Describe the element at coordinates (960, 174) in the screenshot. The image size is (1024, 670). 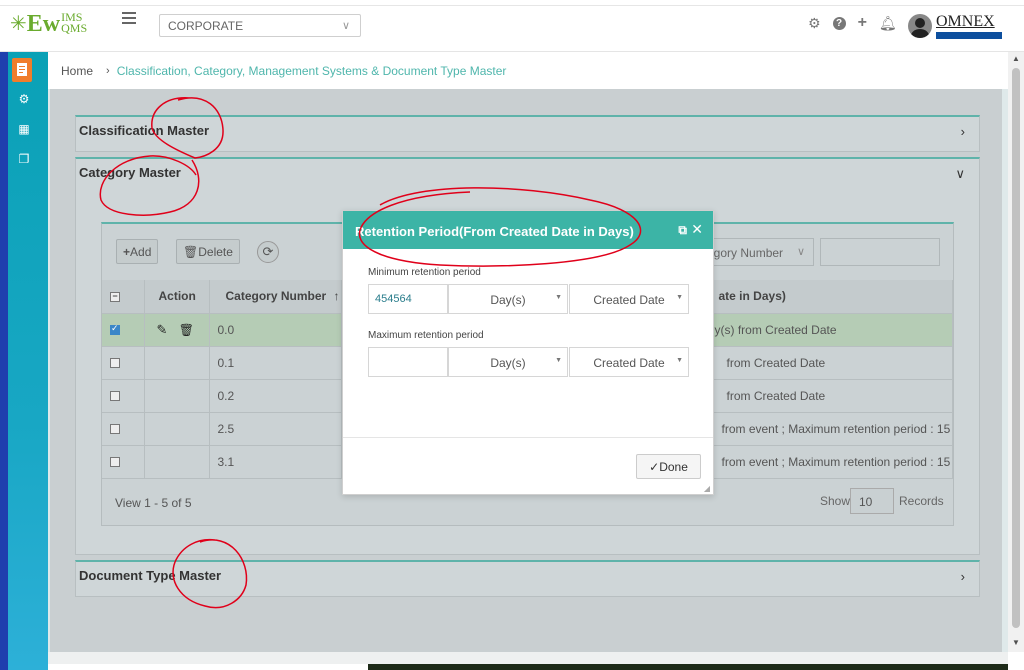
I see `chevron-down-icon: ∨` at that location.